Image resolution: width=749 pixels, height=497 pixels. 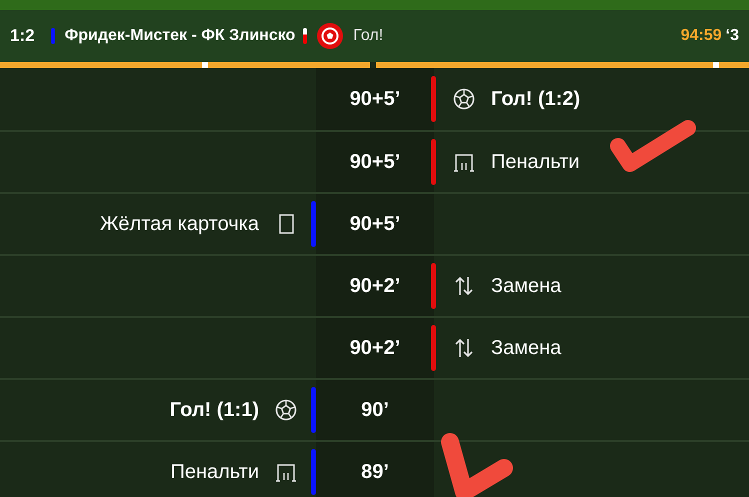 What do you see at coordinates (375, 410) in the screenshot?
I see `event-time: 90’` at bounding box center [375, 410].